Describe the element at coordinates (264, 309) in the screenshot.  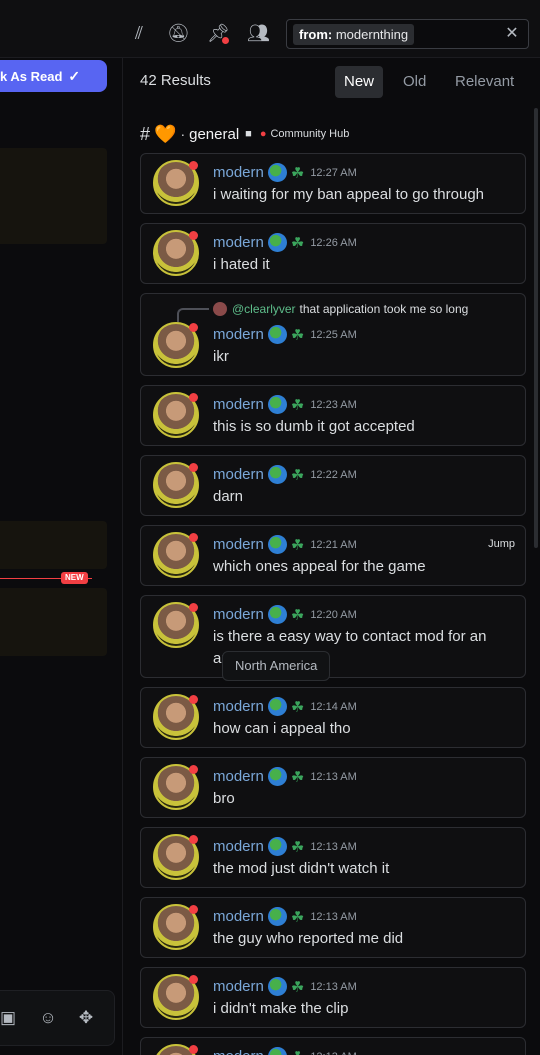
I see `reply-username: @clearlyver` at that location.